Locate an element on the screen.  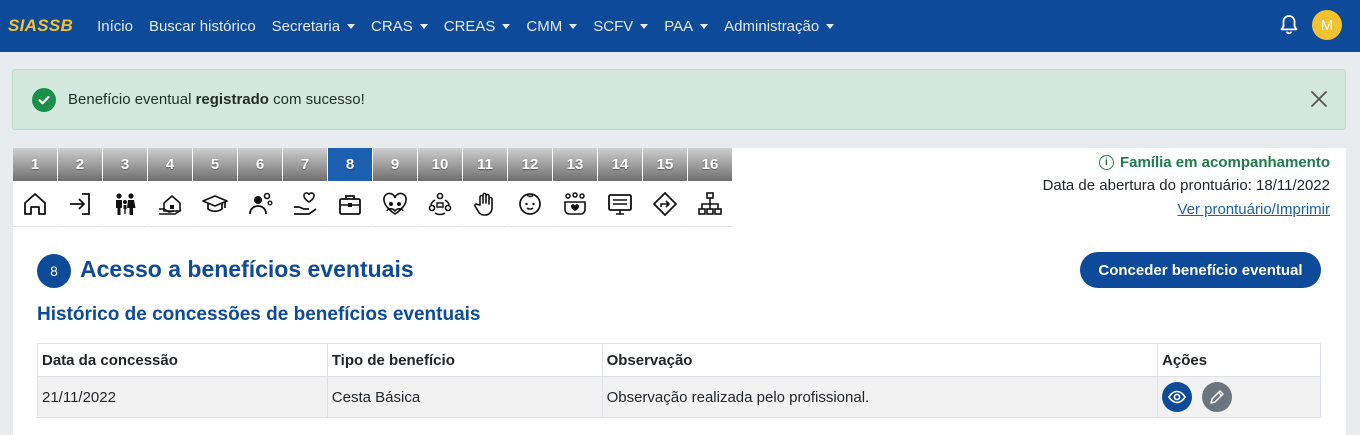
tab-number: 15 is located at coordinates (665, 164).